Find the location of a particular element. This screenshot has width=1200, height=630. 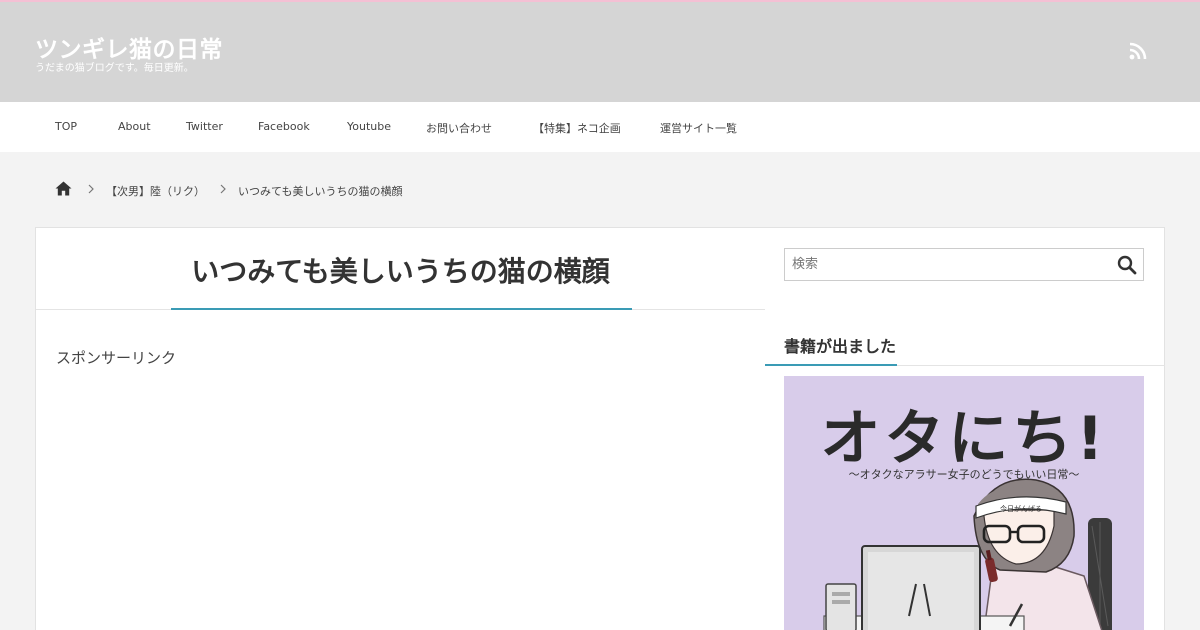

nav-item-top: TOP is located at coordinates (66, 126).